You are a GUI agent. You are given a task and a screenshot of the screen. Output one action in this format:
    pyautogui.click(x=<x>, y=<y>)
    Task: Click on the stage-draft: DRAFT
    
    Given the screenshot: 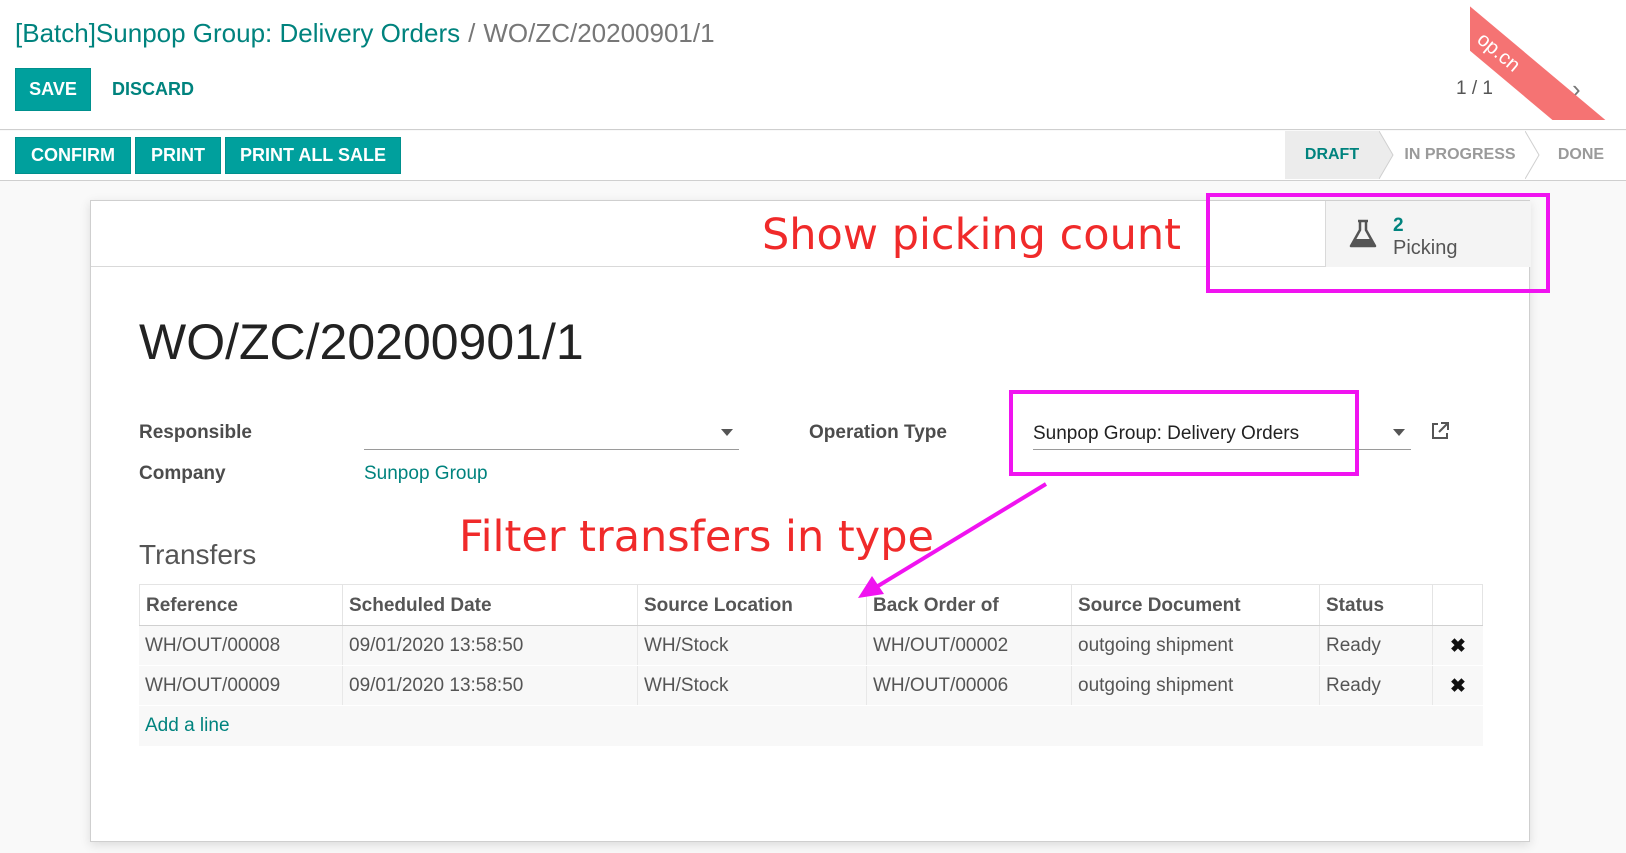 What is the action you would take?
    pyautogui.click(x=1332, y=155)
    